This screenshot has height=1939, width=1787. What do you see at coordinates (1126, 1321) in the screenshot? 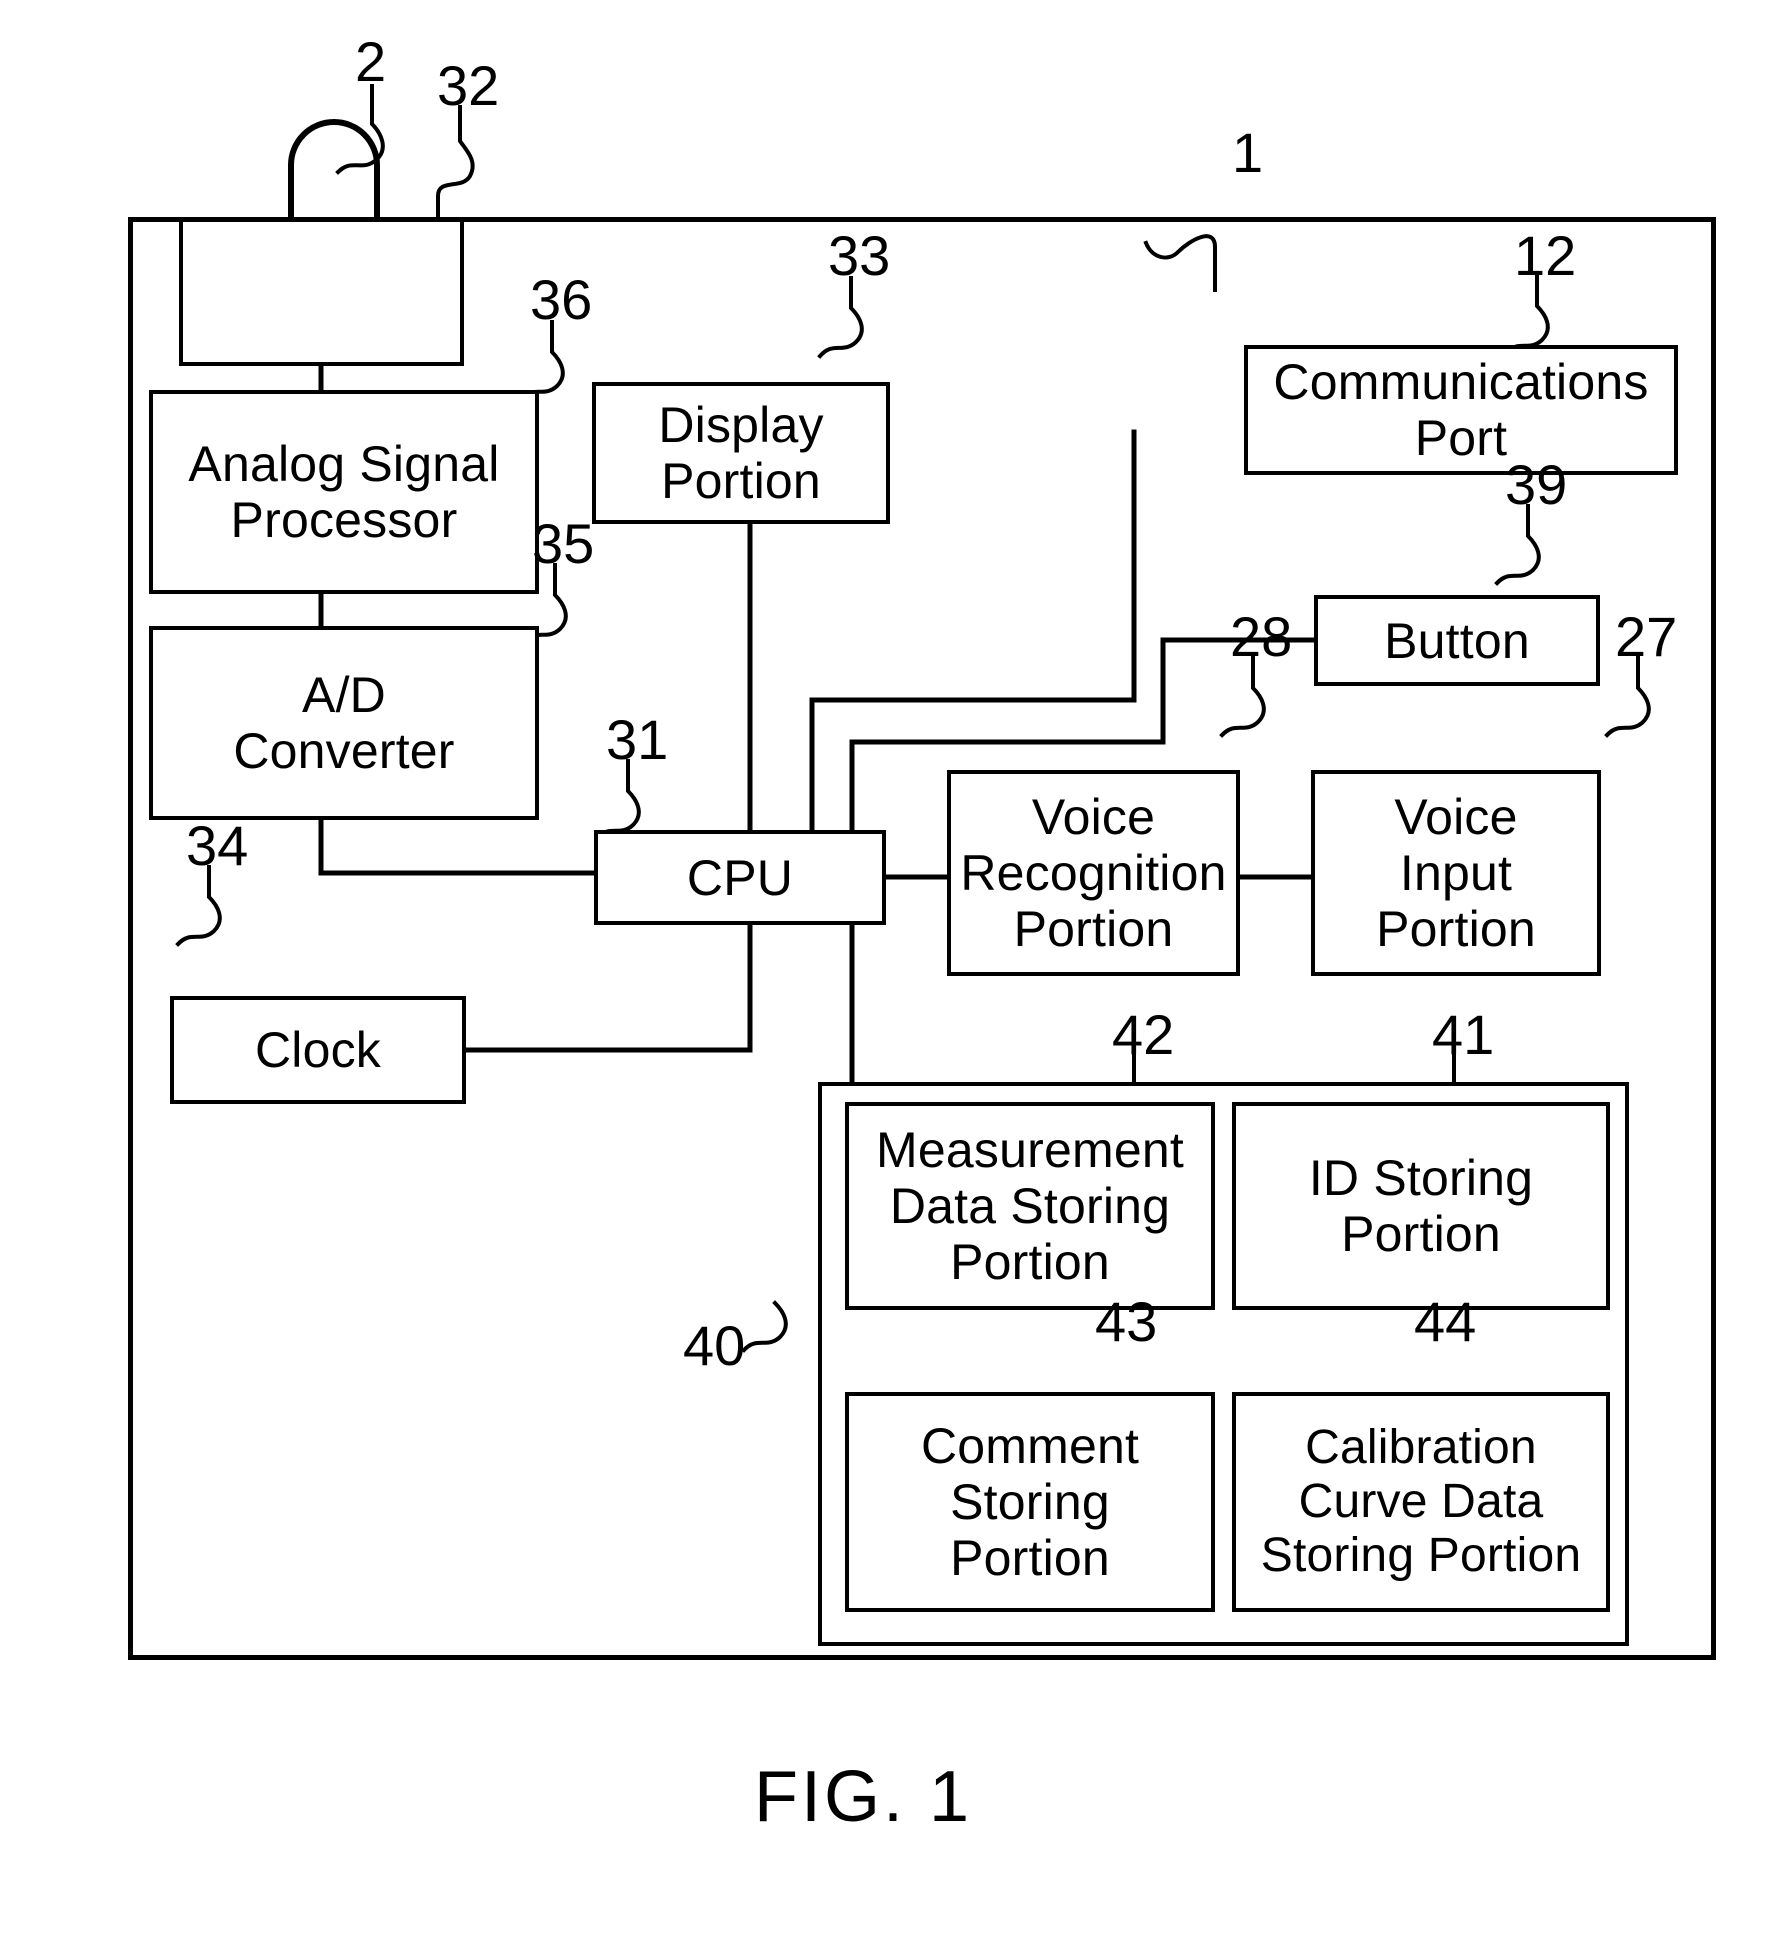
I see `ref-numeral-43: 43` at bounding box center [1126, 1321].